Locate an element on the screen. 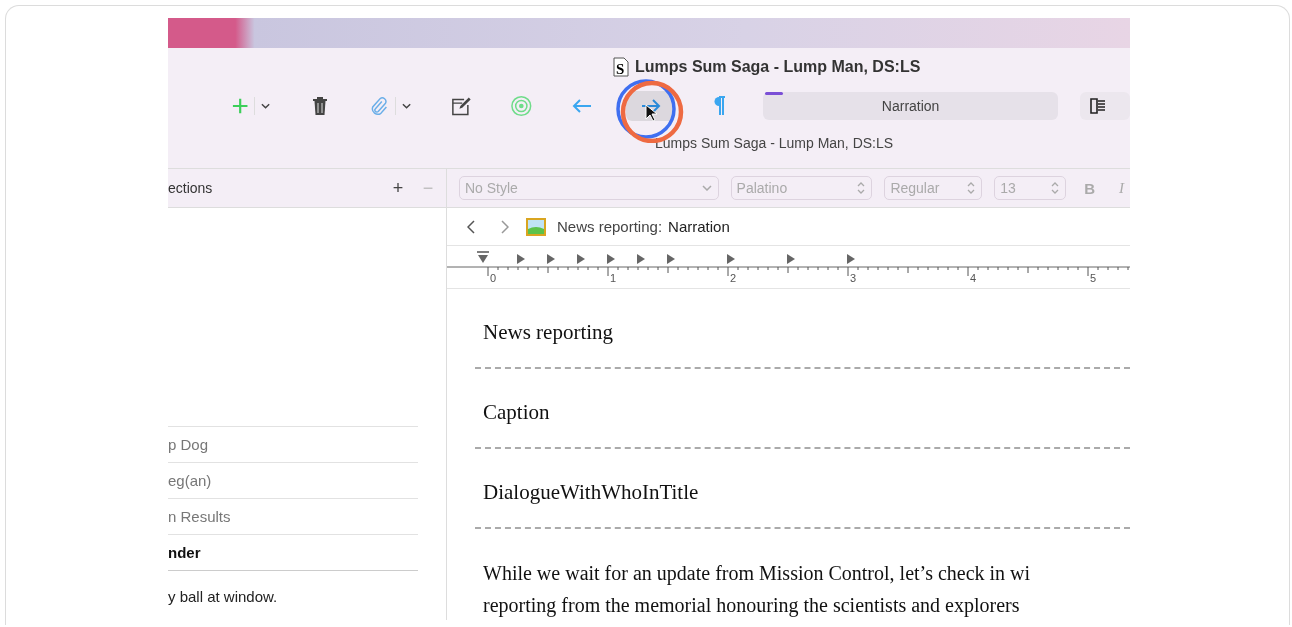 Image resolution: width=1292 pixels, height=627 pixels. collection-item: p Dog is located at coordinates (293, 444).